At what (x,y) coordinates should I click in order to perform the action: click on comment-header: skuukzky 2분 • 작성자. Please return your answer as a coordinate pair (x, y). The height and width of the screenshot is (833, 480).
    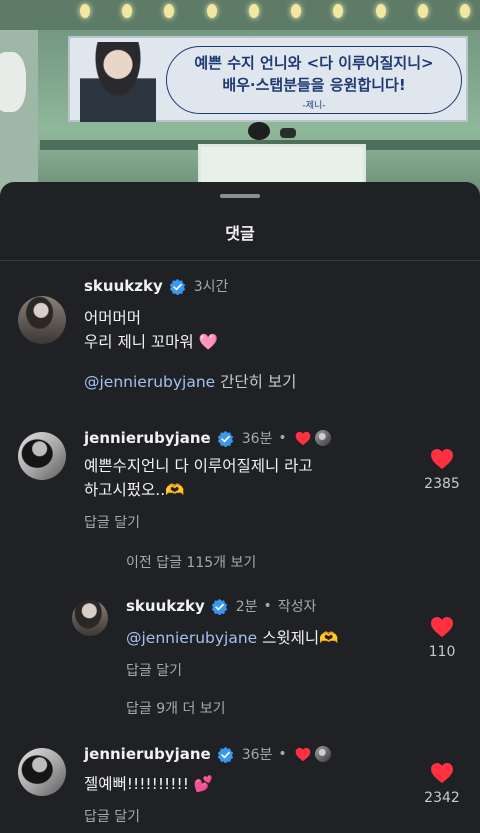
    Looking at the image, I should click on (221, 606).